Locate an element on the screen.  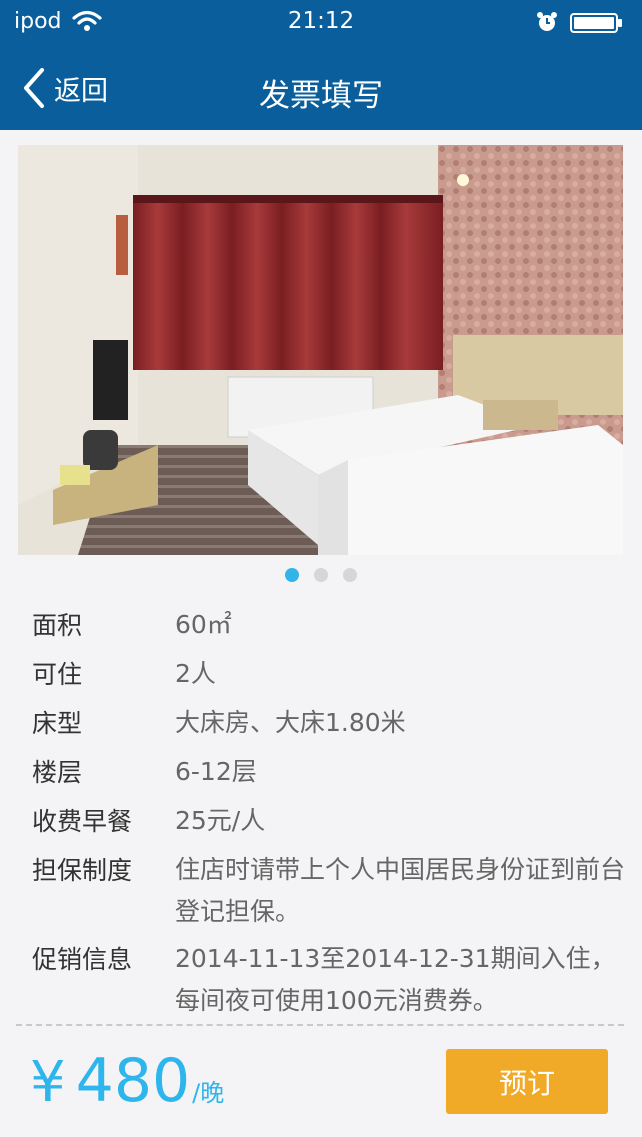
detail-label: 担保制度 is located at coordinates (82, 870).